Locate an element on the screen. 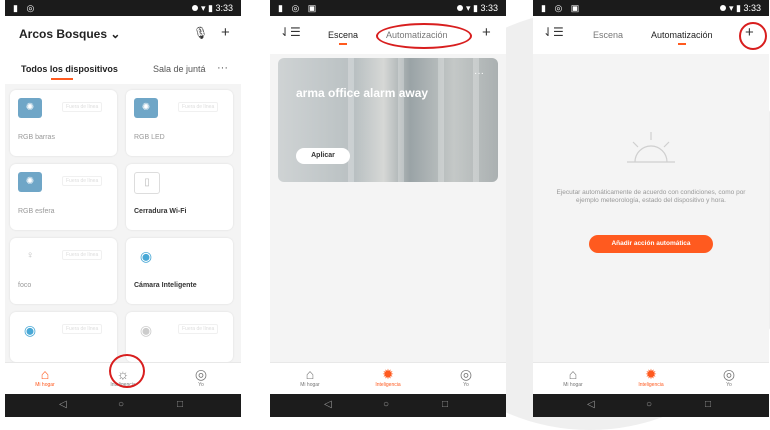  status-icons-left: ▮ ◎ is located at coordinates (25, 8).